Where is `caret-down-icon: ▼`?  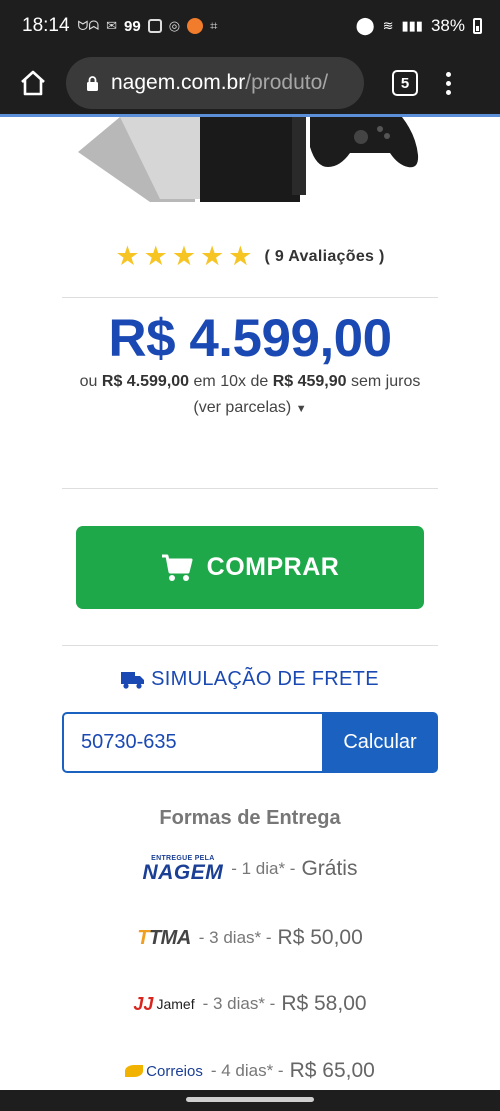
caret-down-icon: ▼ is located at coordinates (301, 409).